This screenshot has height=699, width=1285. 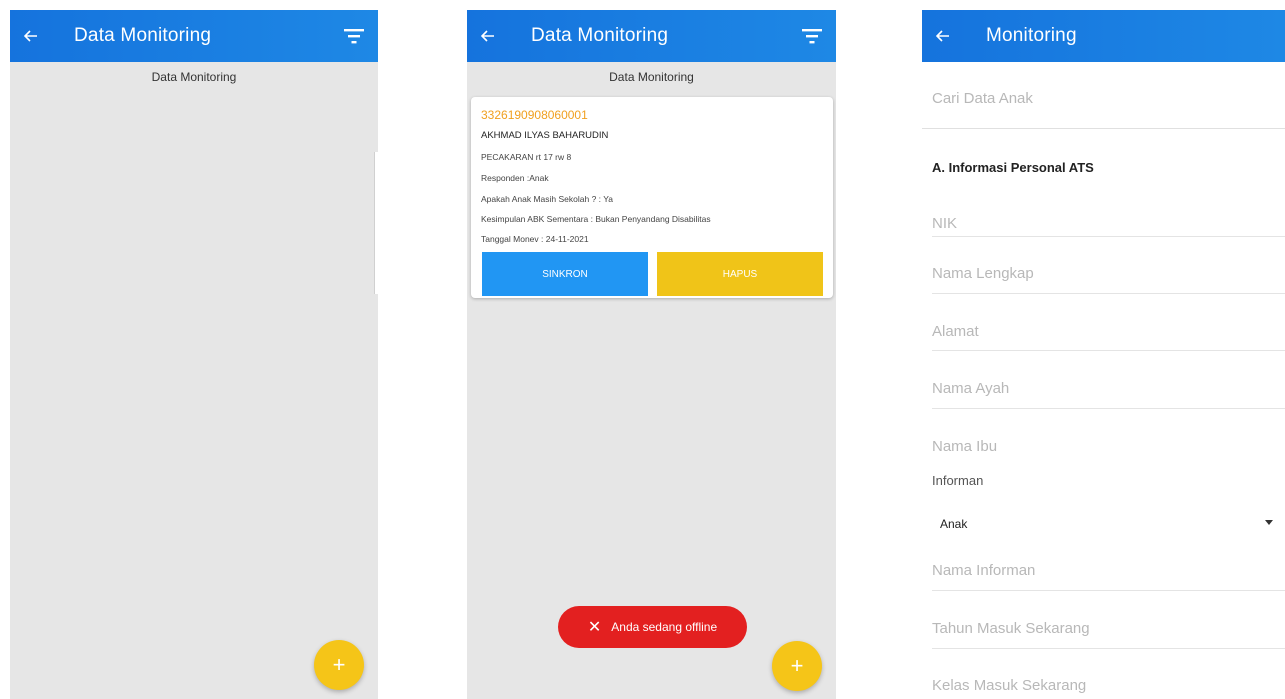 What do you see at coordinates (1011, 628) in the screenshot?
I see `tahun-masuk-field: Tahun Masuk Sekarang` at bounding box center [1011, 628].